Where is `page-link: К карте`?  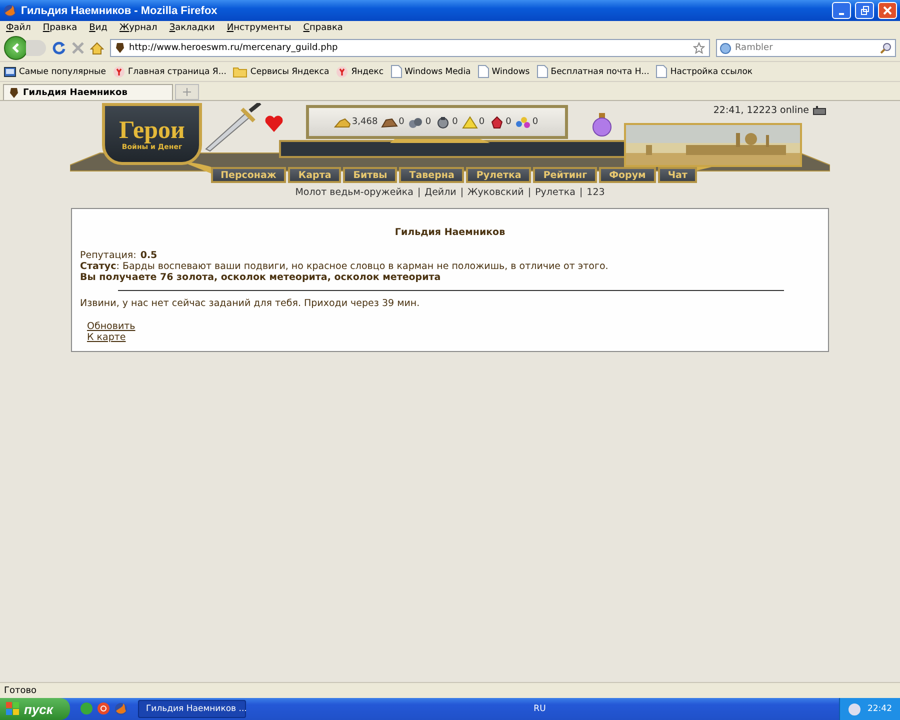 page-link: К карте is located at coordinates (106, 337).